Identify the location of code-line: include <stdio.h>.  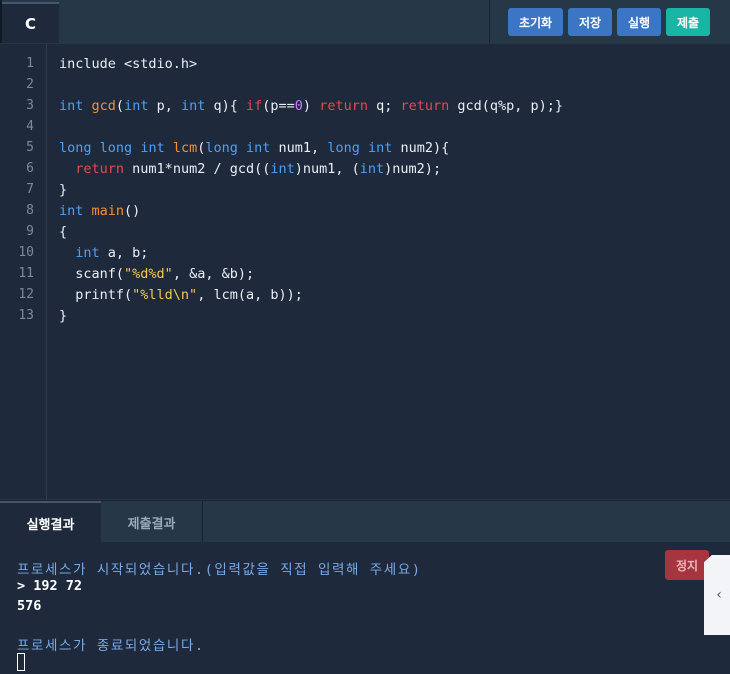
(128, 64).